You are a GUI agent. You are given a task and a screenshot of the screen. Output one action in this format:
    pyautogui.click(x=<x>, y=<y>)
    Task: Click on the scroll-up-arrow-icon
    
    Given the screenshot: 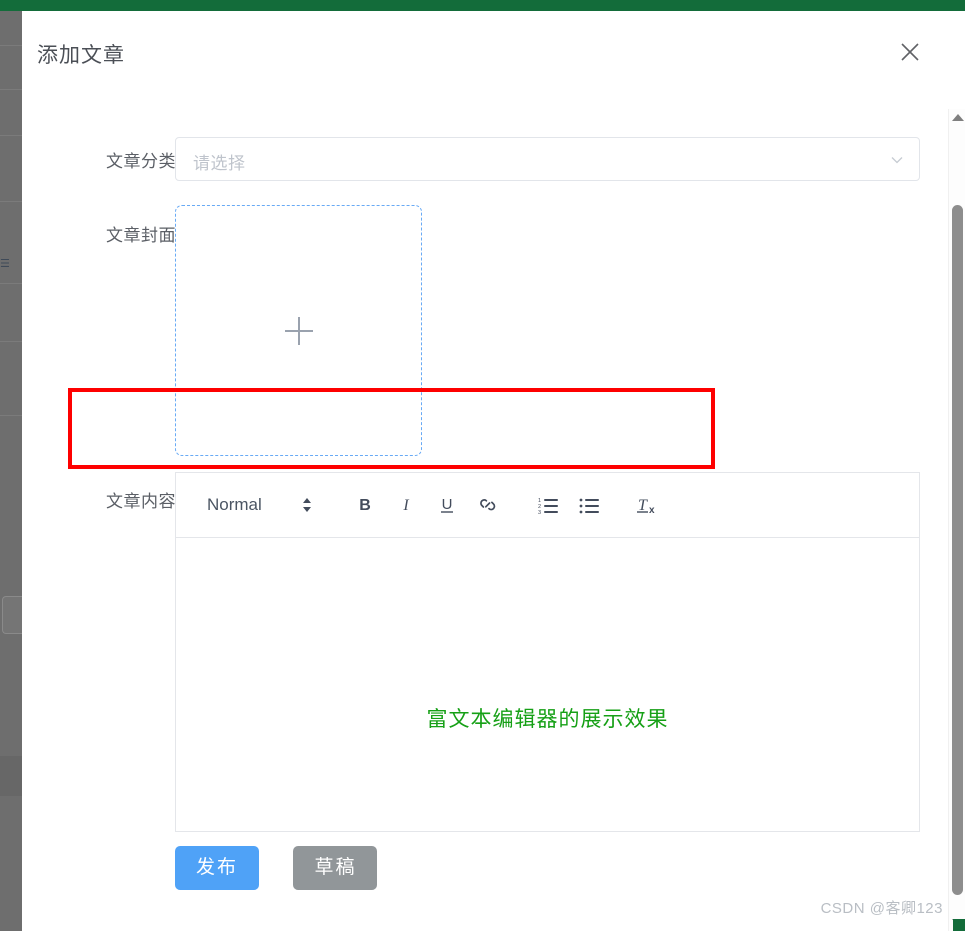 What is the action you would take?
    pyautogui.click(x=958, y=117)
    